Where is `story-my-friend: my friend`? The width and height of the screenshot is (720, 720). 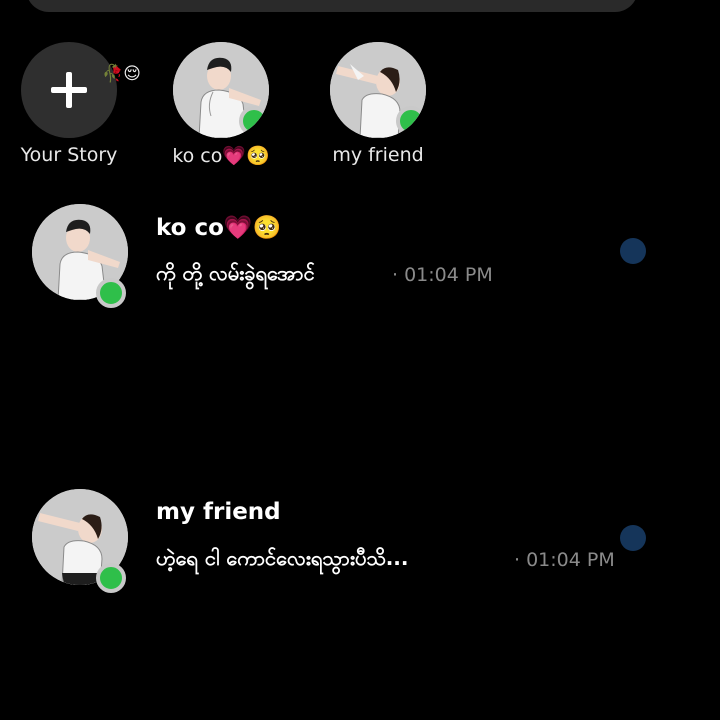
story-my-friend: my friend is located at coordinates (378, 104).